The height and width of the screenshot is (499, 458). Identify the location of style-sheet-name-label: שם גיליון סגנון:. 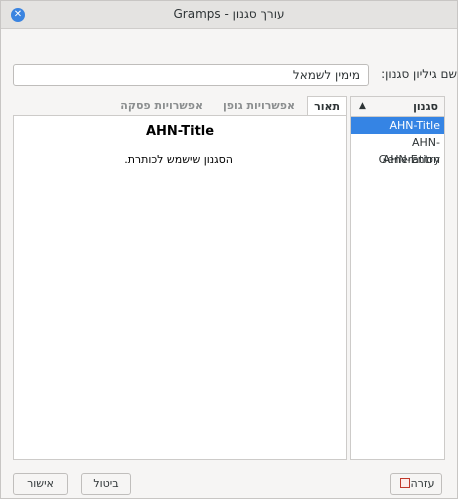
(419, 74).